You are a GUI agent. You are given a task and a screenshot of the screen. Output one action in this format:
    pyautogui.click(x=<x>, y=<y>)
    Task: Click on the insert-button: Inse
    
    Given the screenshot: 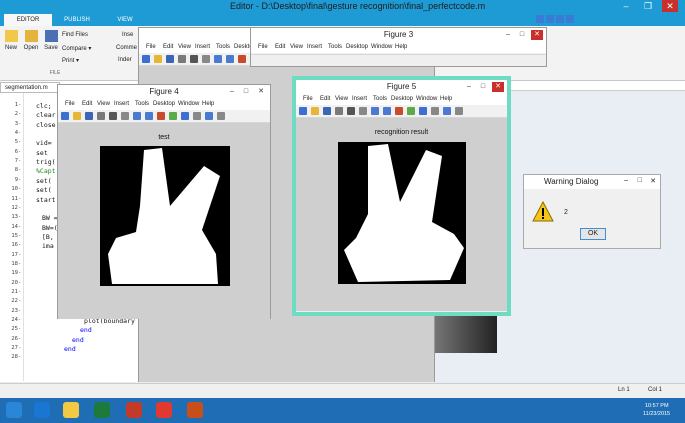 What is the action you would take?
    pyautogui.click(x=127, y=35)
    